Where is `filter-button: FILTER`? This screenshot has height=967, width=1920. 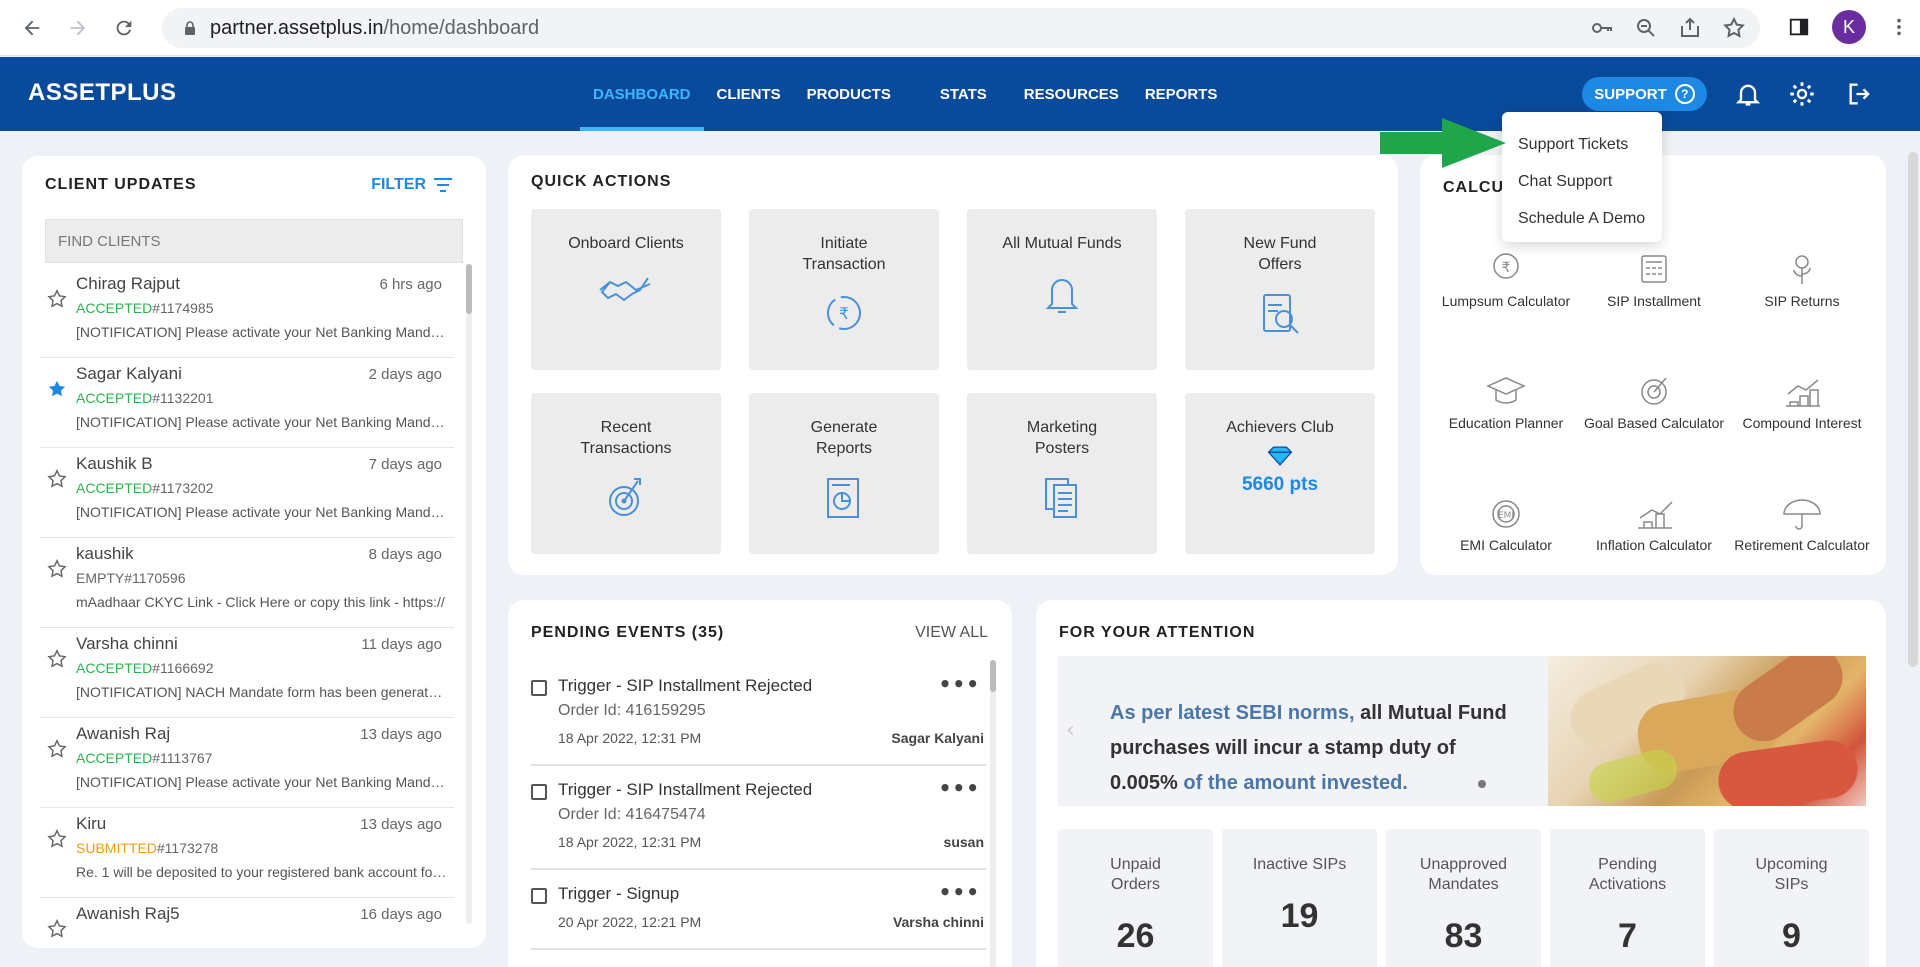 filter-button: FILTER is located at coordinates (411, 185).